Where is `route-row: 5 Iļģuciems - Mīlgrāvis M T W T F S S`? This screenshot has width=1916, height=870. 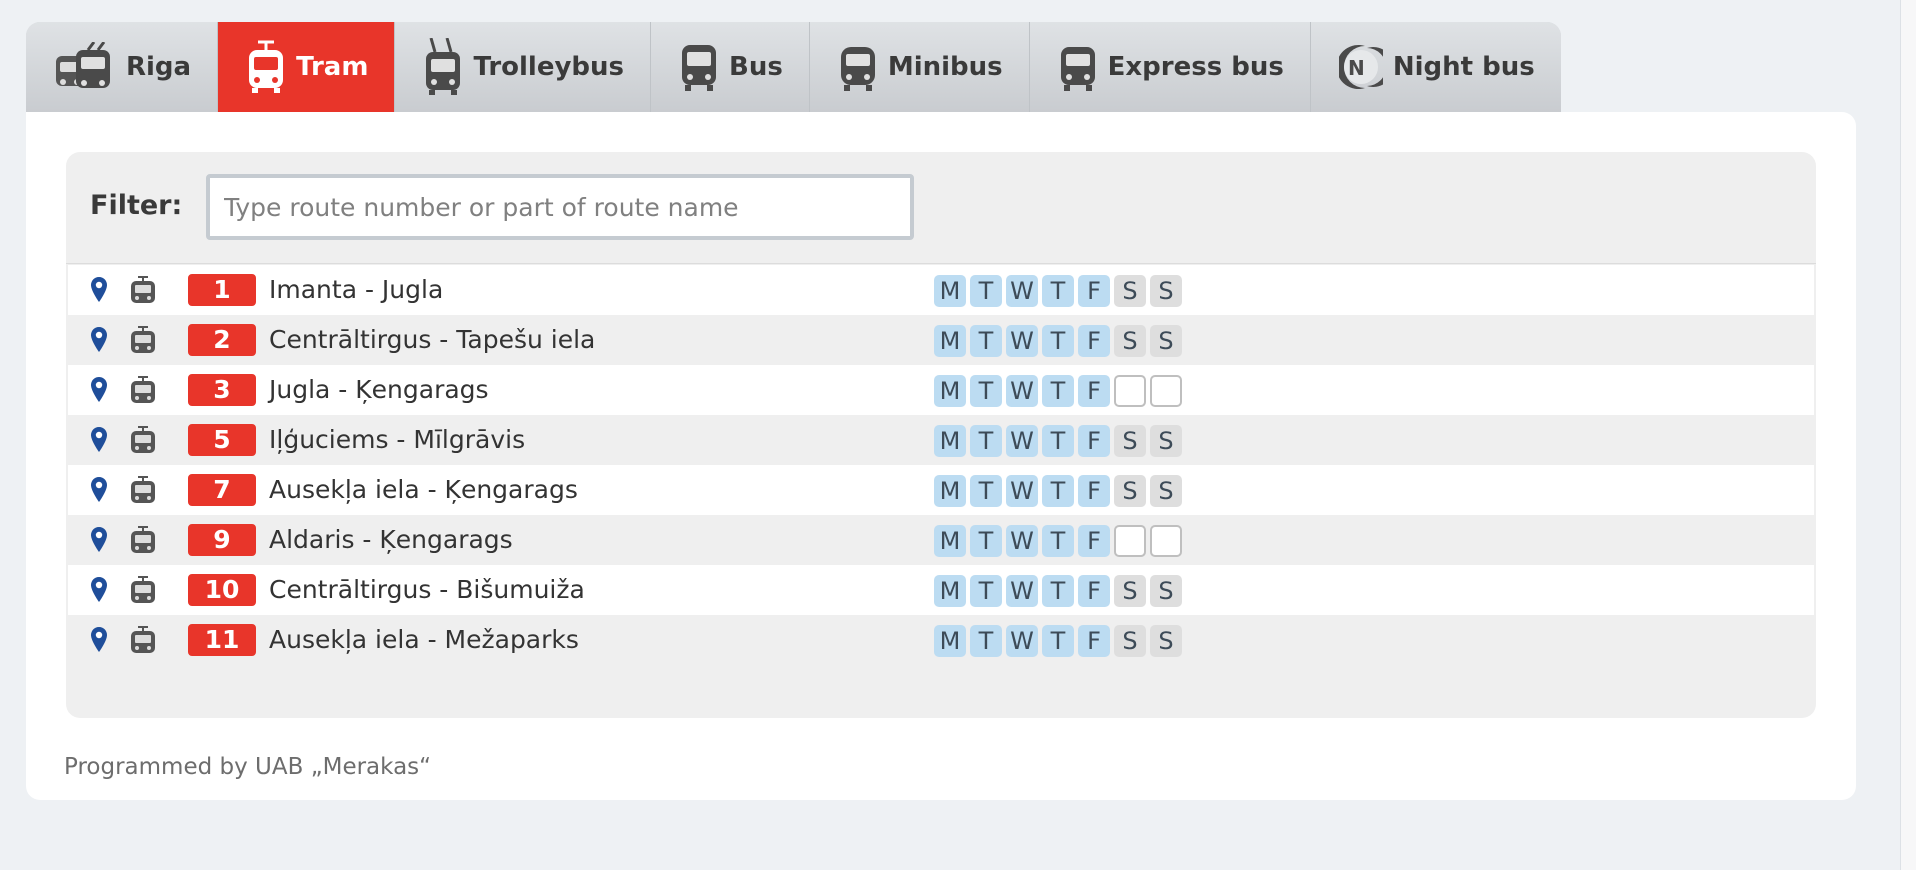 route-row: 5 Iļģuciems - Mīlgrāvis M T W T F S S is located at coordinates (941, 440).